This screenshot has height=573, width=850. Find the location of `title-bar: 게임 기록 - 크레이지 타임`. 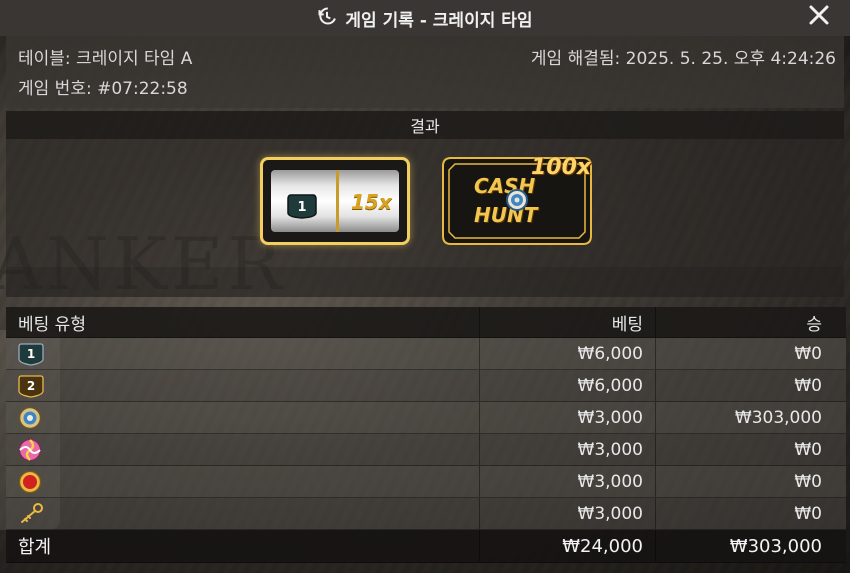

title-bar: 게임 기록 - 크레이지 타임 is located at coordinates (425, 18).